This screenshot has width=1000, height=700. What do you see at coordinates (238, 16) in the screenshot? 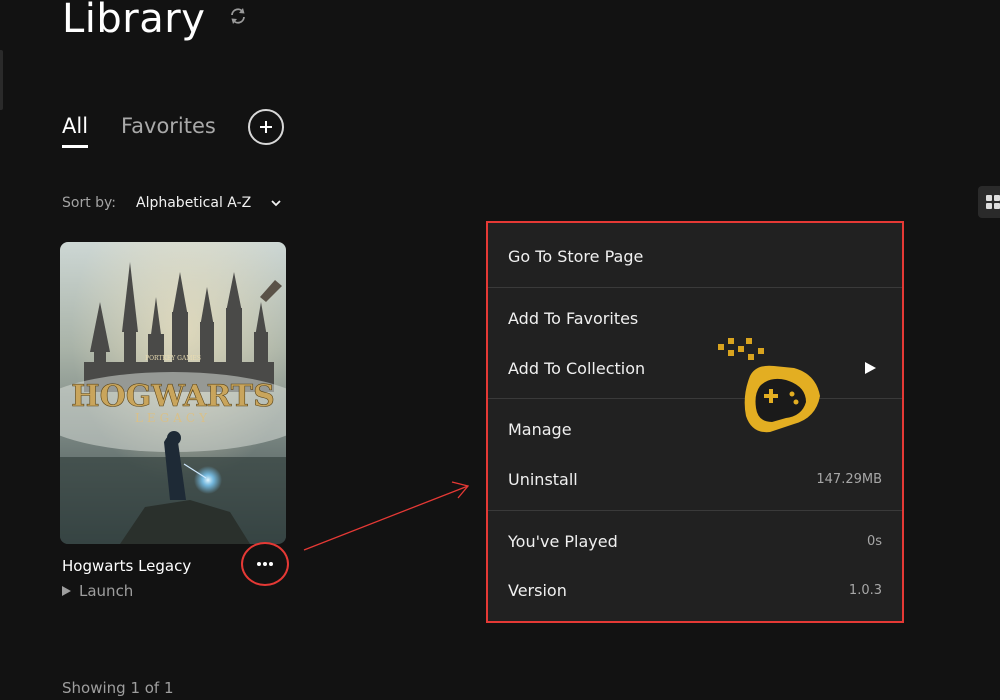
I see `refresh-icon` at bounding box center [238, 16].